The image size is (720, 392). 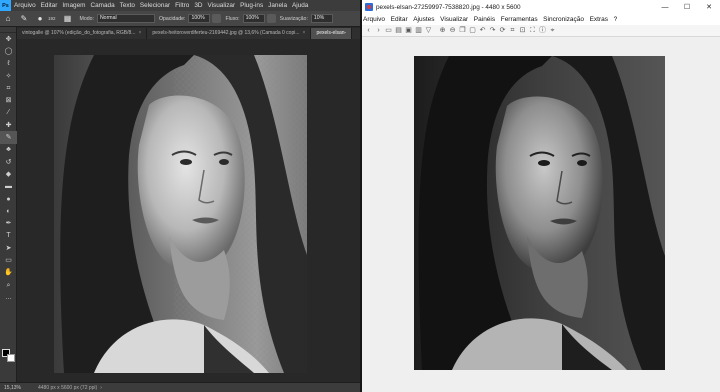 I want to click on iv-menu-editar: Editar, so click(x=399, y=19).